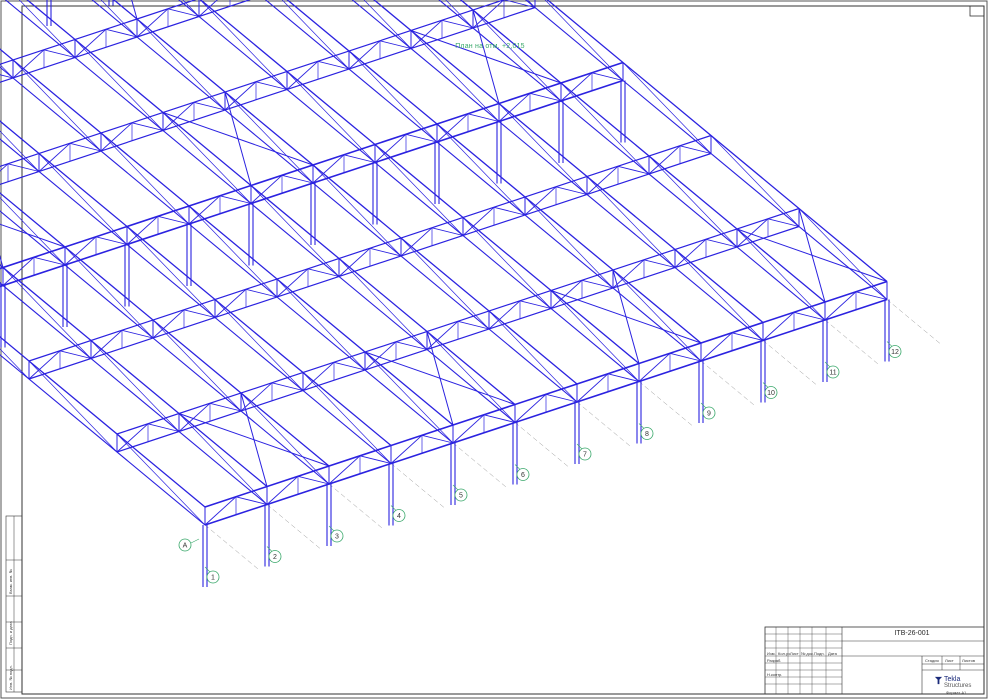 Image resolution: width=988 pixels, height=699 pixels. Describe the element at coordinates (952, 679) in the screenshot. I see `brand-name: Tekla` at that location.